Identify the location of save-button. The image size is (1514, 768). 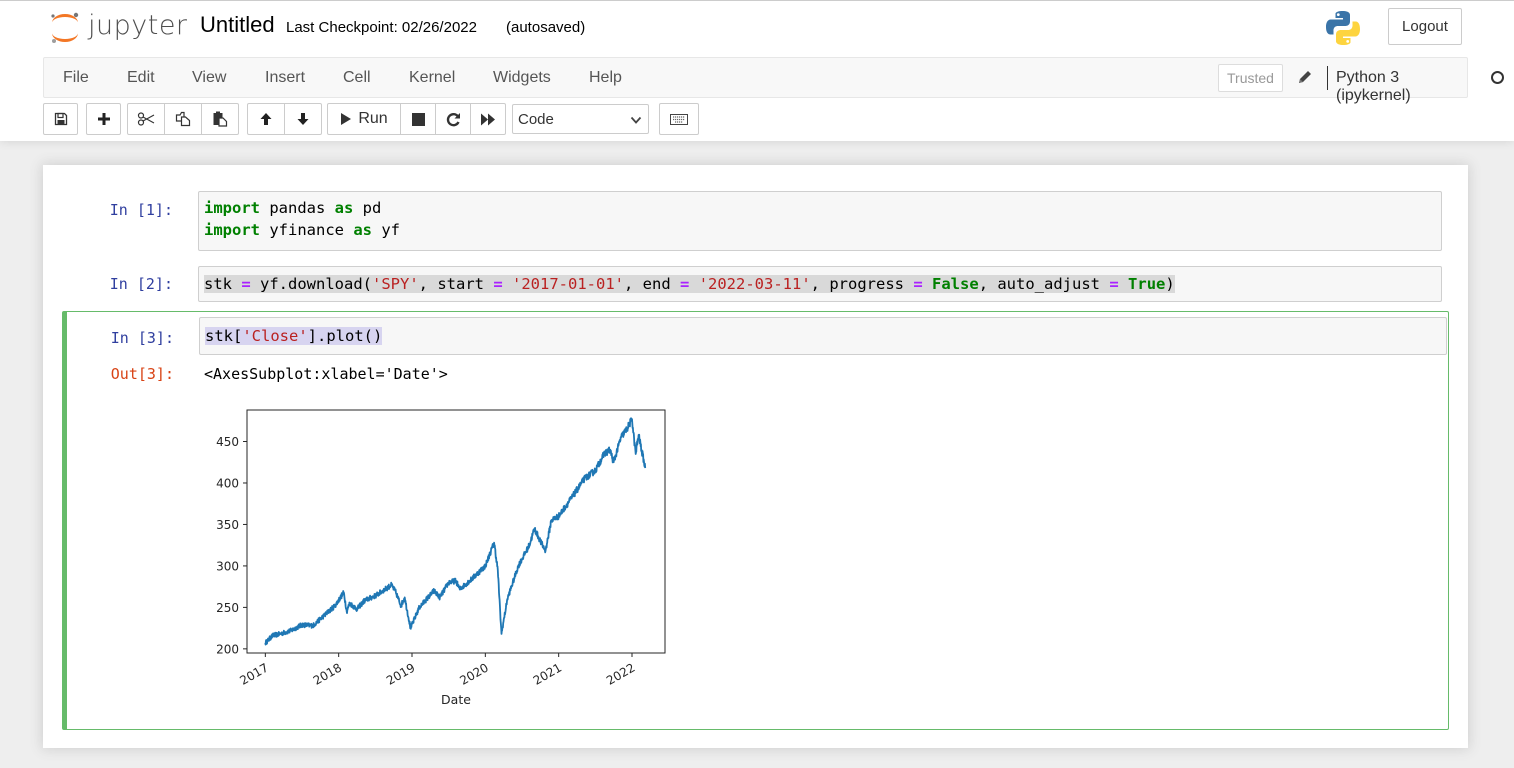
(60, 119).